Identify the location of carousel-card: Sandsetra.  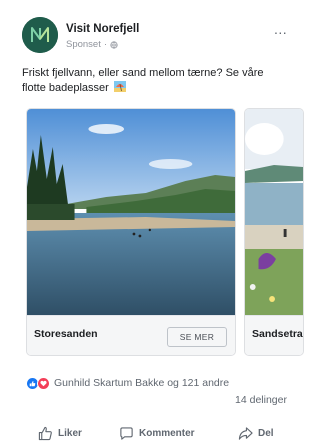
(274, 232).